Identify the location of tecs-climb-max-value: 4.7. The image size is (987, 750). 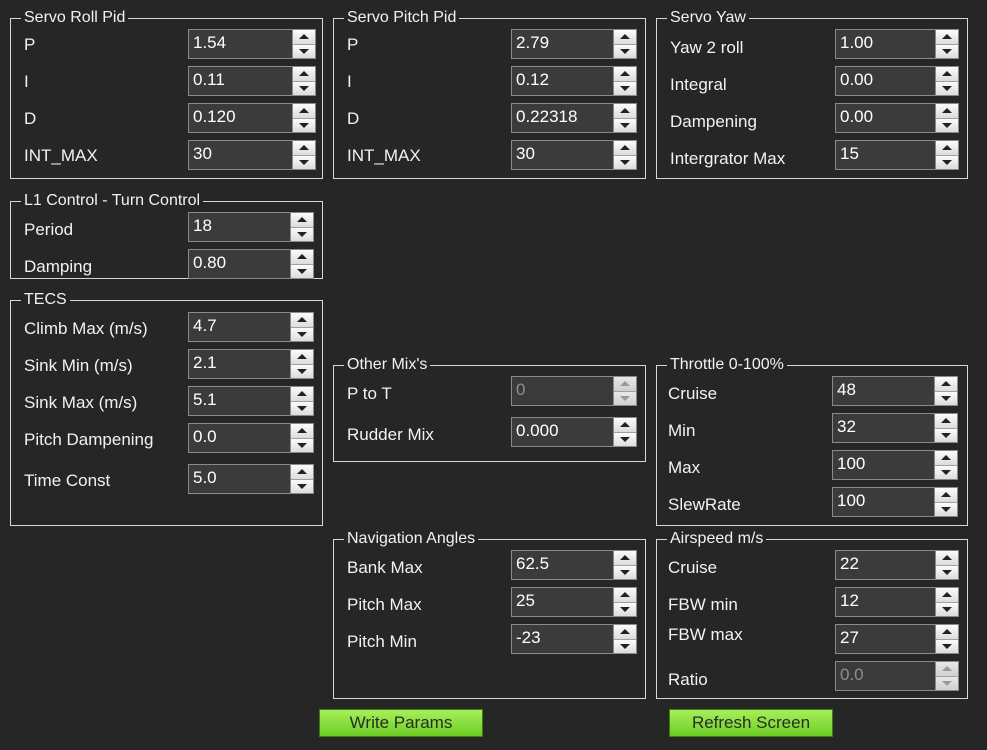
(239, 327).